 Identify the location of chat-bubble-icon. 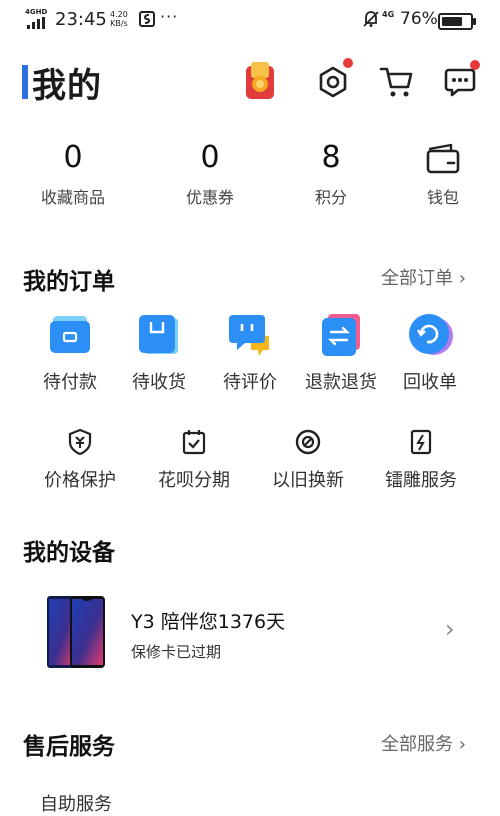
(249, 335).